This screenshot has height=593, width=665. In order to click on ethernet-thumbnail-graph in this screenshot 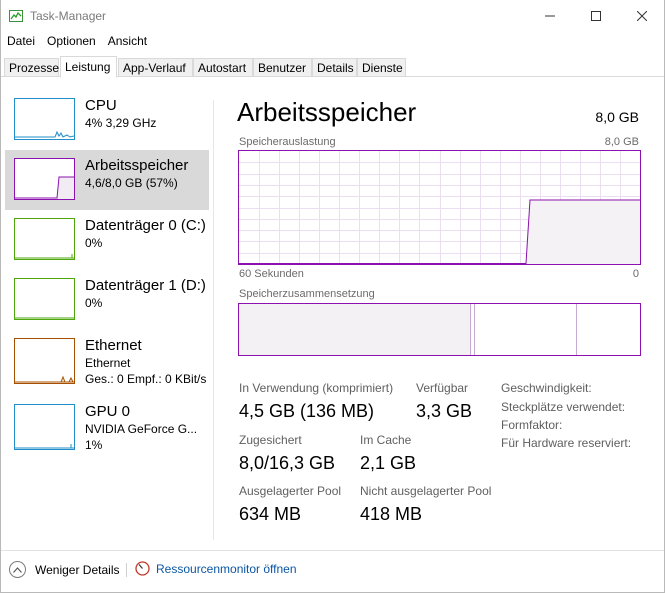, I will do `click(44, 361)`.